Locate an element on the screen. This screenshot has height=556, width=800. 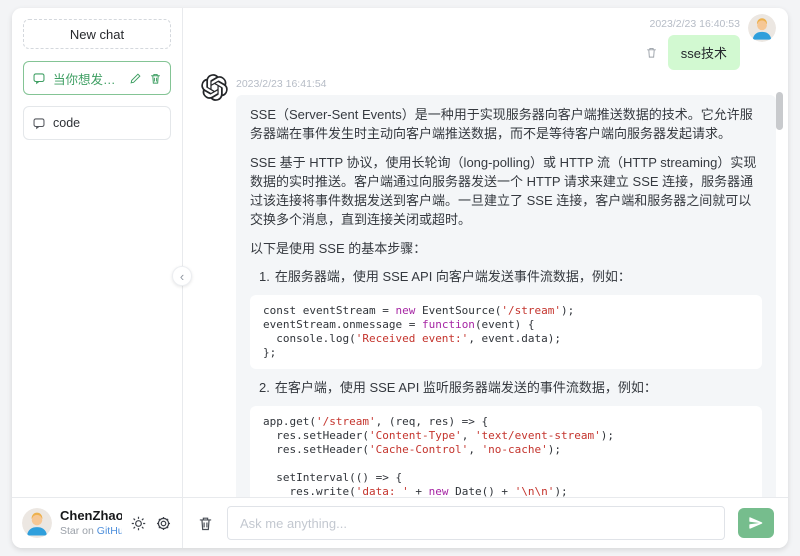
send-icon is located at coordinates (756, 523).